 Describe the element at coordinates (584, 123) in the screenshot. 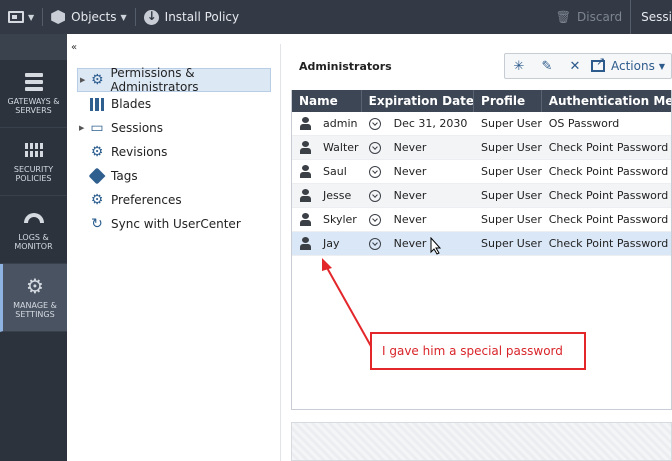

I see `auth-method: OS Password` at that location.